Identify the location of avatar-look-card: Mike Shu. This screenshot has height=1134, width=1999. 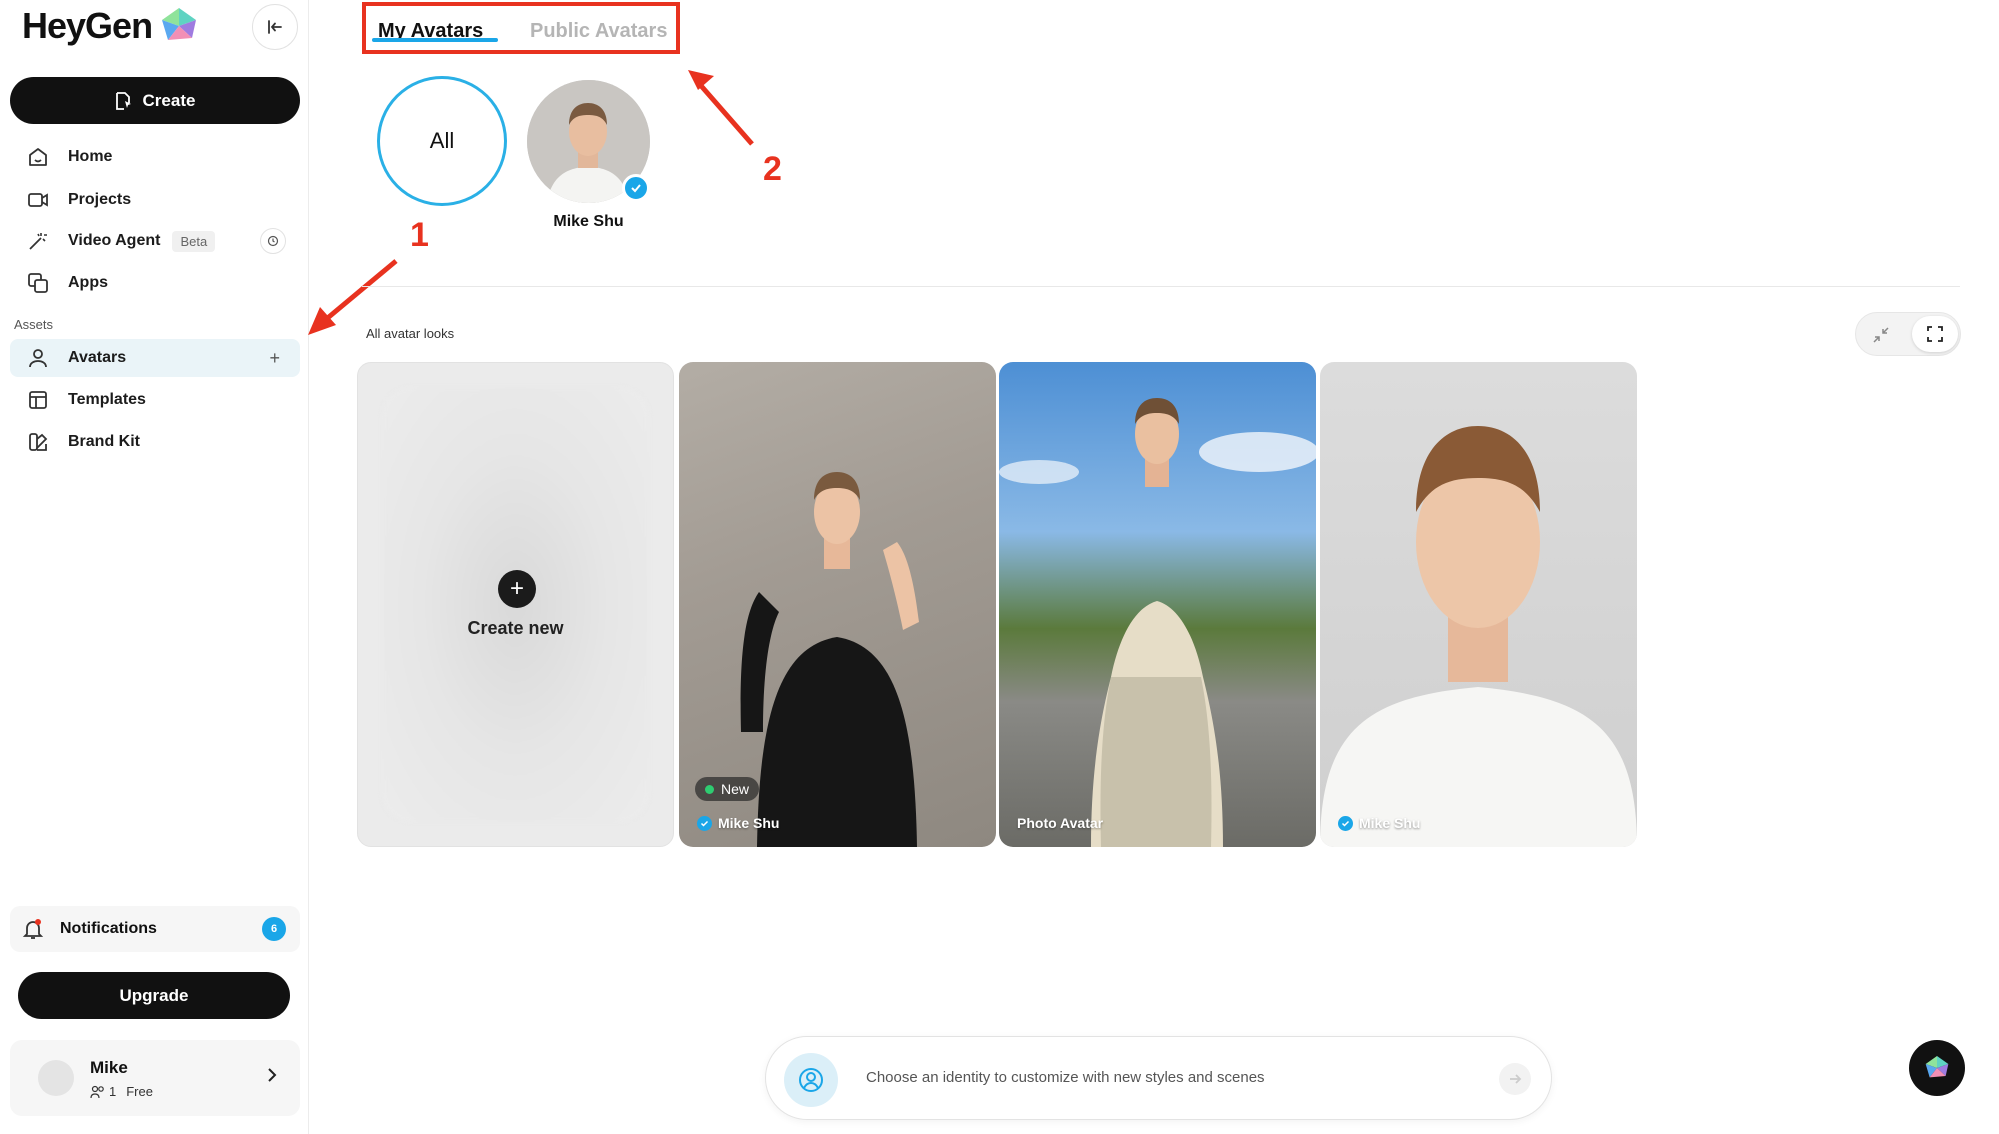
(1478, 604).